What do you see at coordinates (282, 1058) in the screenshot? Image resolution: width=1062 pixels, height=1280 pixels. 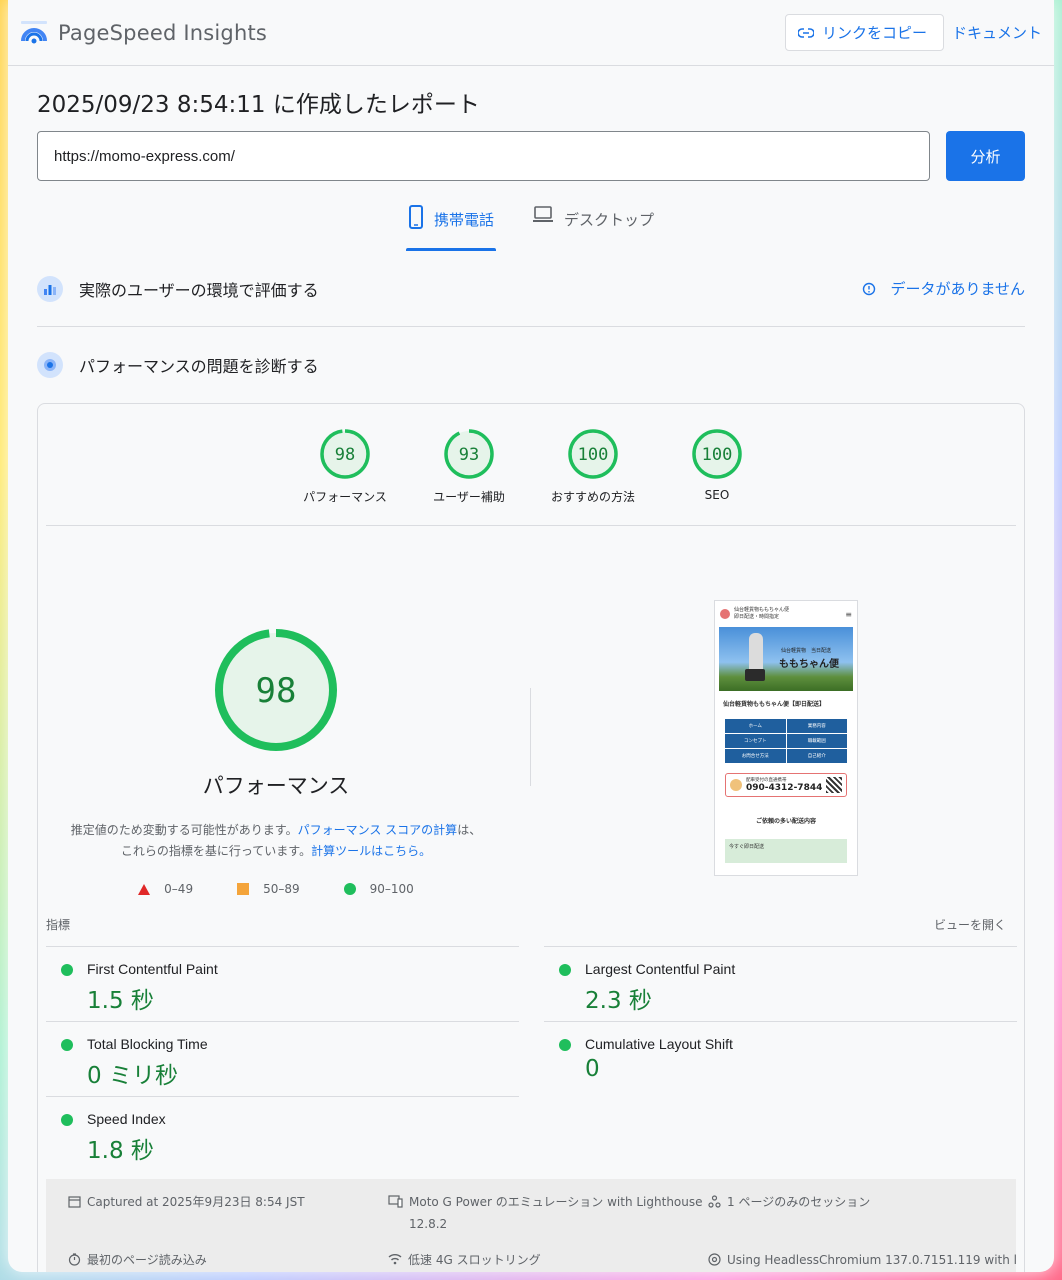 I see `metric-item: Total Blocking Time 0 ミリ秒` at bounding box center [282, 1058].